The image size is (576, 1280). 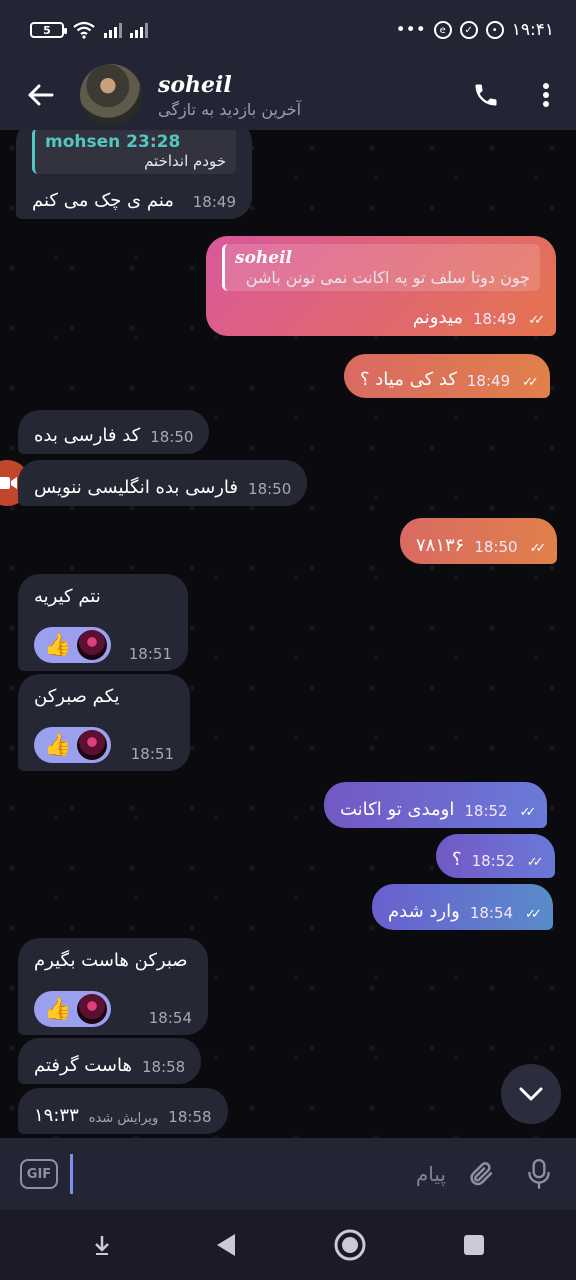 I want to click on reply-author: soheil, so click(x=264, y=258).